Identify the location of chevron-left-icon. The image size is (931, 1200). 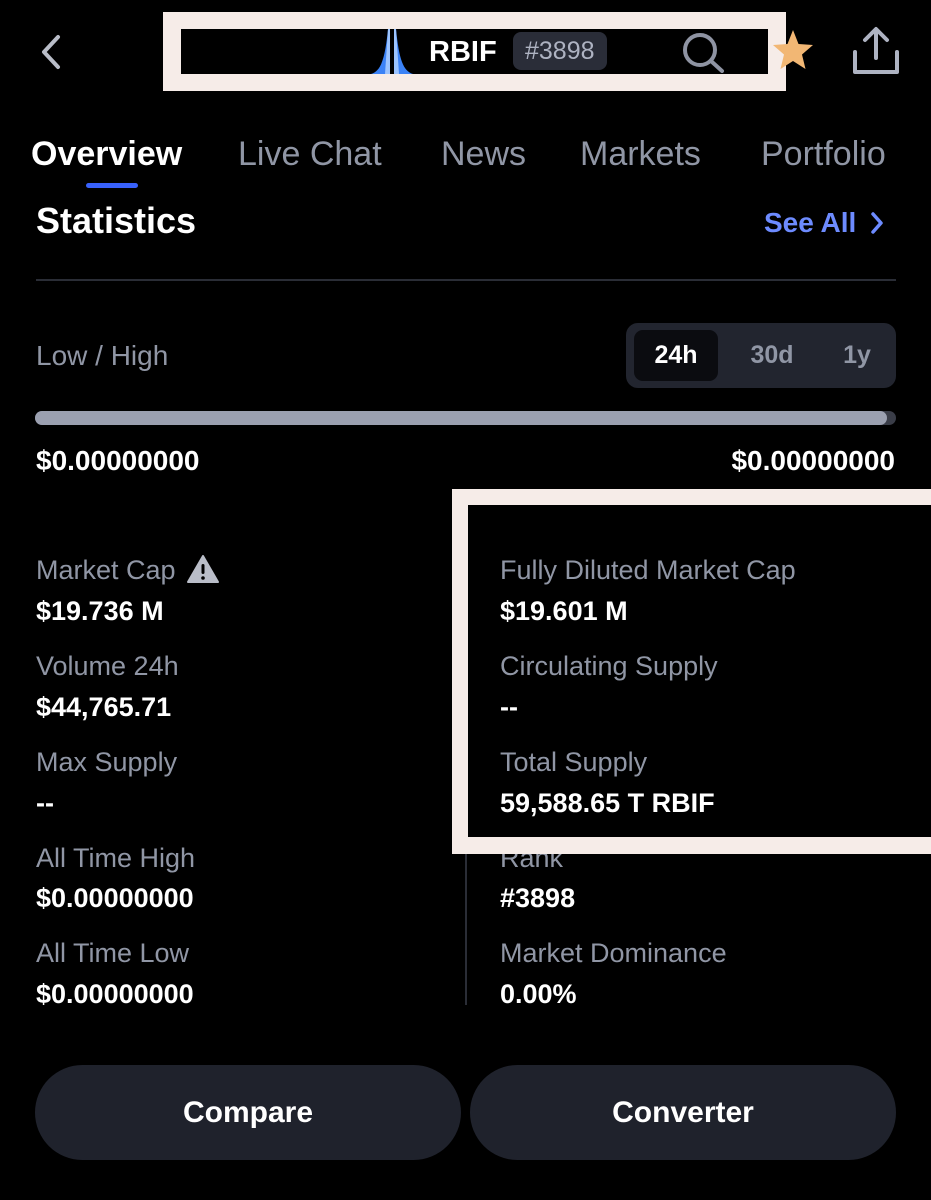
(51, 52).